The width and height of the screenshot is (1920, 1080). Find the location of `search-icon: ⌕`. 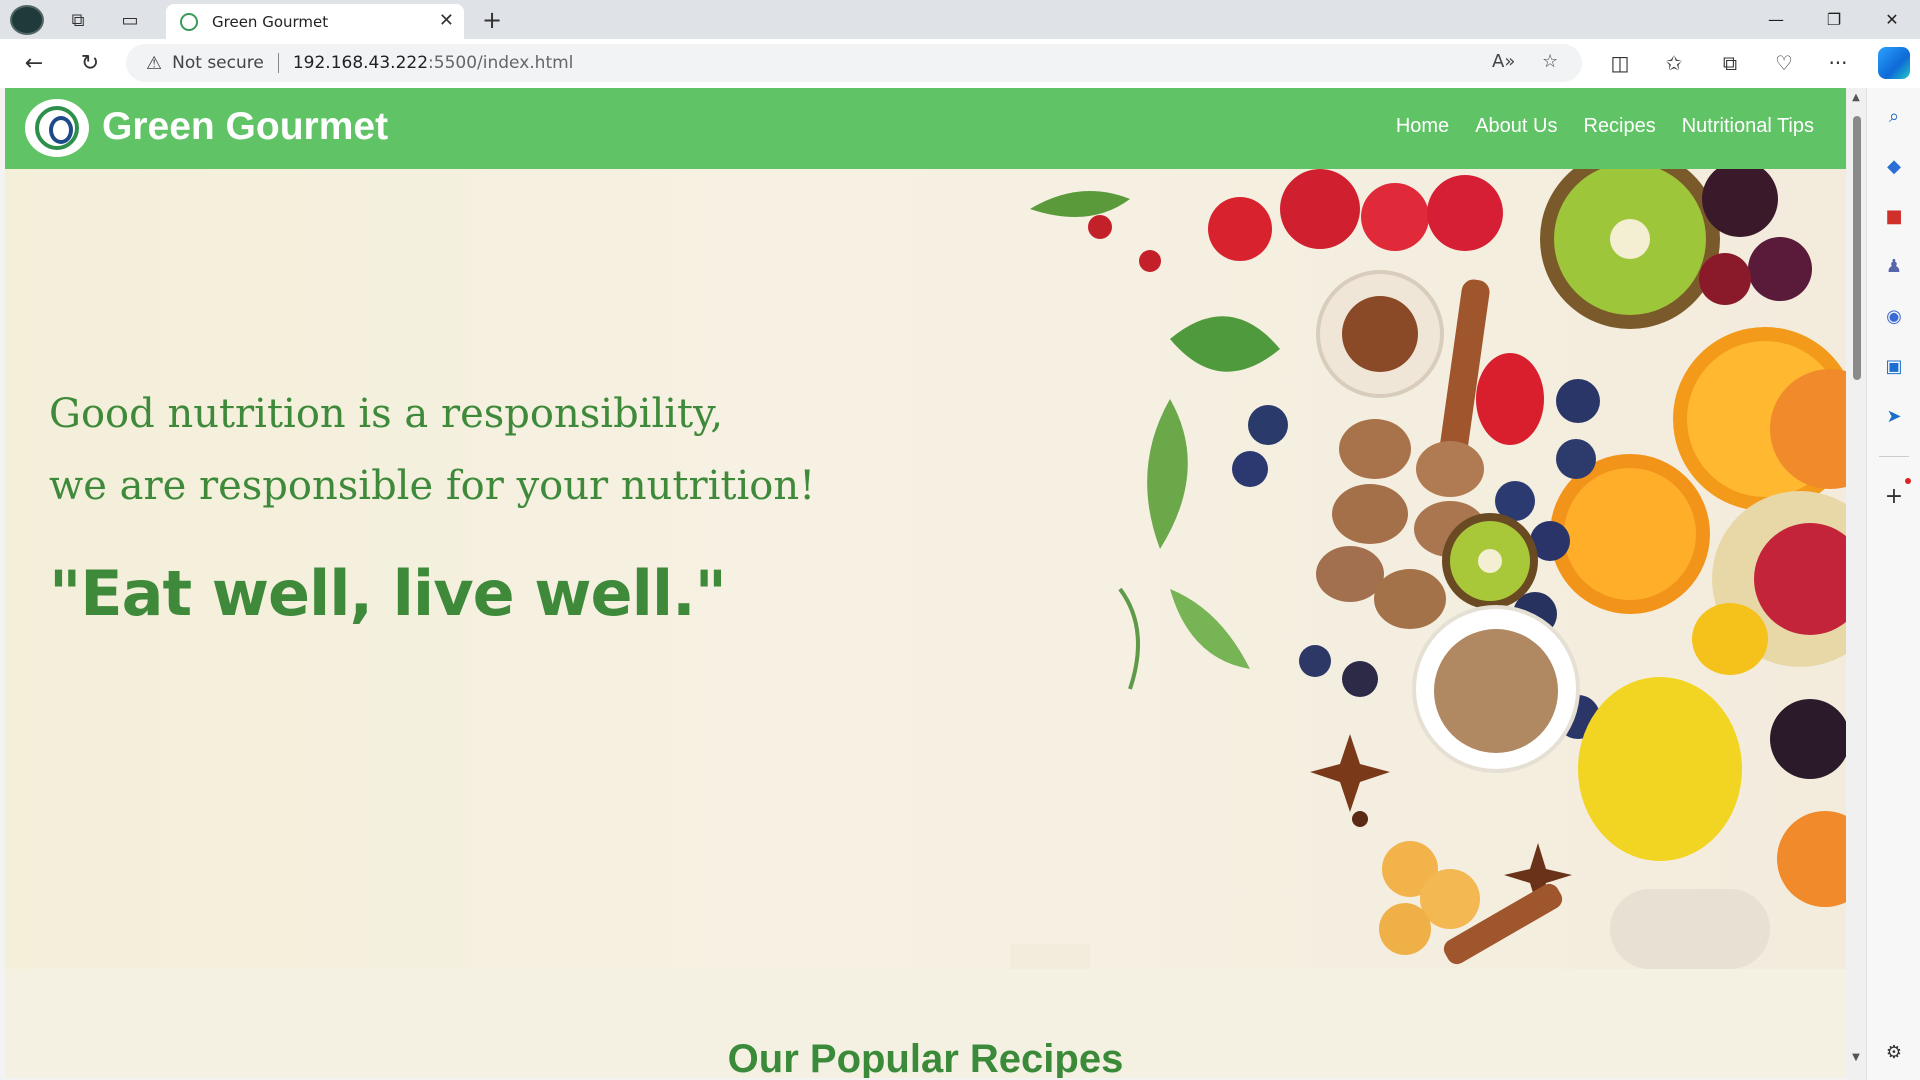

search-icon: ⌕ is located at coordinates (1894, 116).